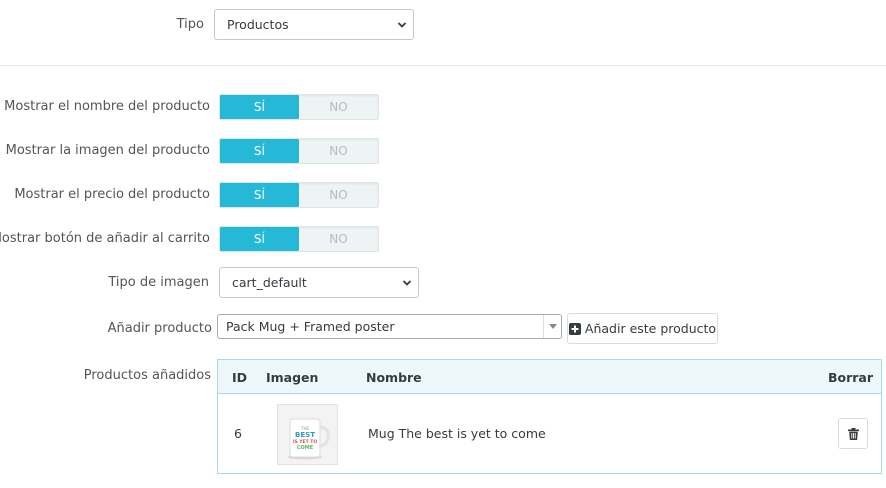 This screenshot has width=886, height=488. I want to click on added-products-label: Productos añadidos, so click(147, 375).